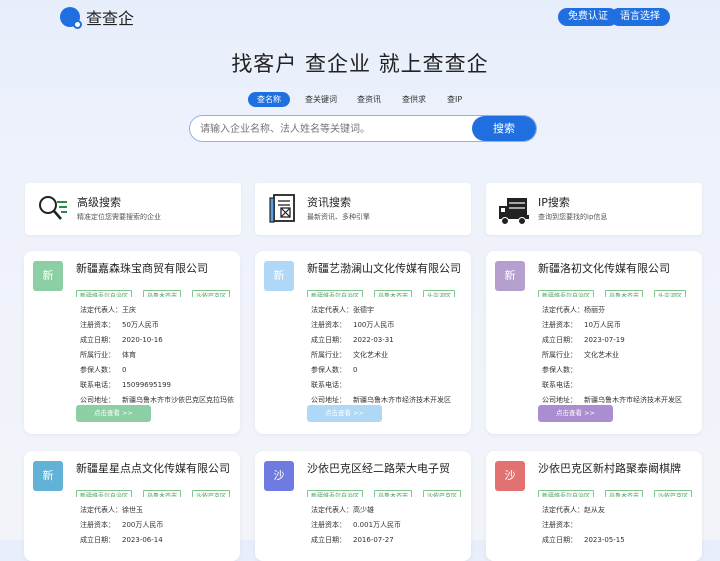 This screenshot has height=561, width=720. I want to click on feature-ip-search: IP搜索 查询到您要找的ip信息, so click(594, 209).